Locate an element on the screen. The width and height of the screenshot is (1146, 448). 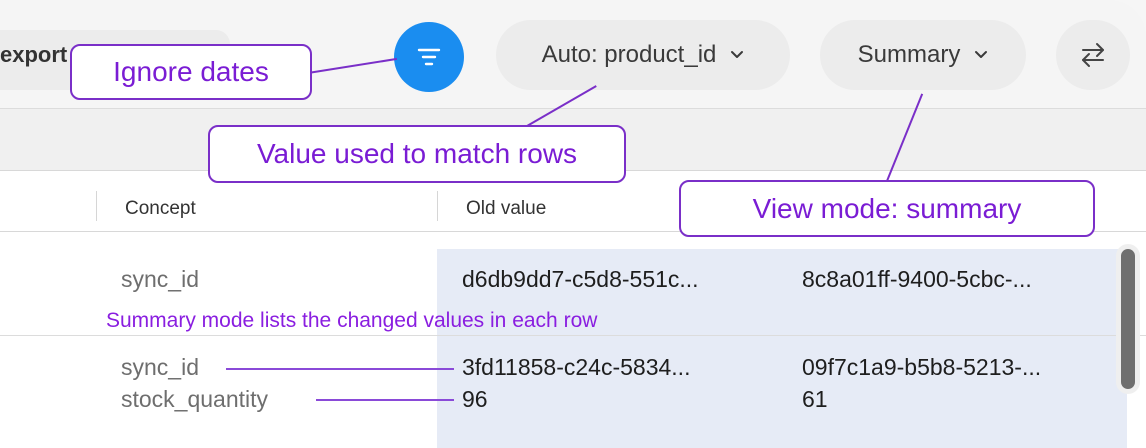
callout-match-rows: Value used to match rows is located at coordinates (417, 154).